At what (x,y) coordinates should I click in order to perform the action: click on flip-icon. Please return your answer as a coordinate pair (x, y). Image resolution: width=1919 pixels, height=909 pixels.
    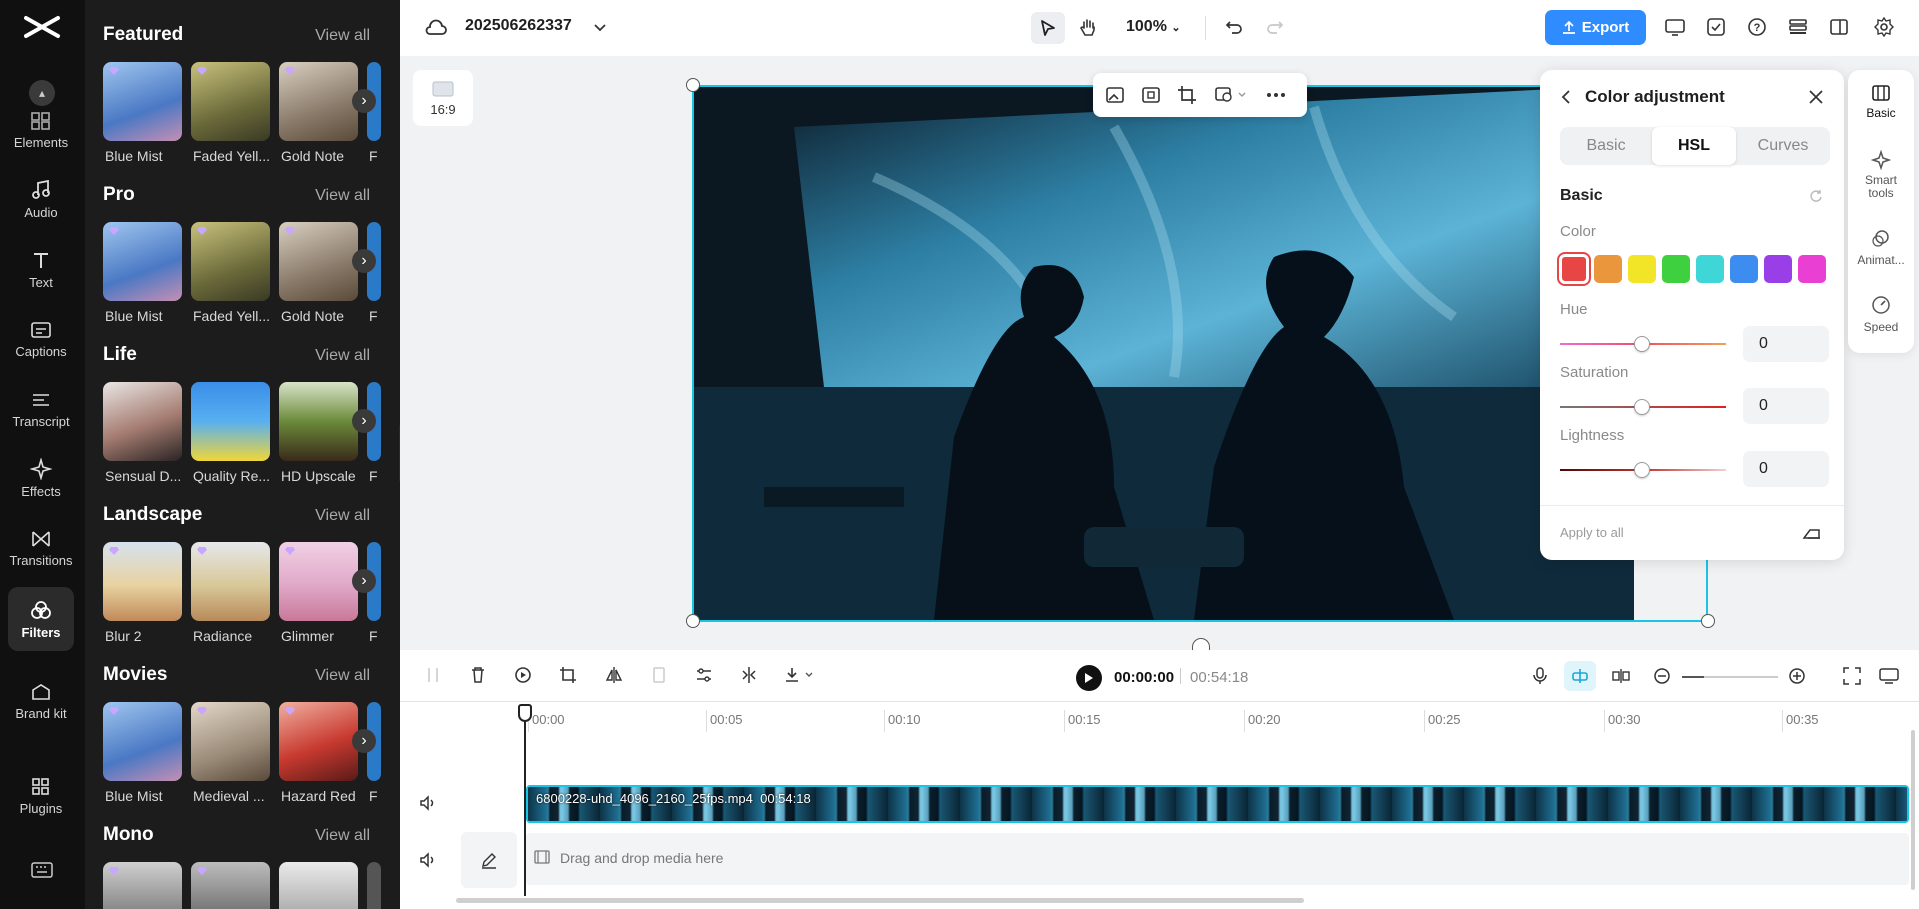
    Looking at the image, I should click on (614, 675).